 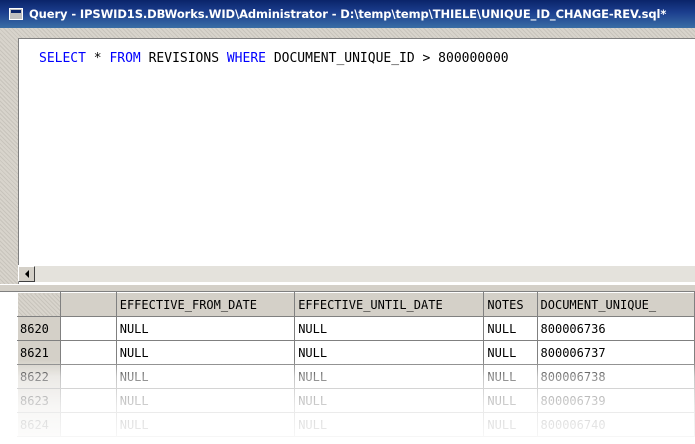 What do you see at coordinates (97, 58) in the screenshot?
I see `sql-text: *` at bounding box center [97, 58].